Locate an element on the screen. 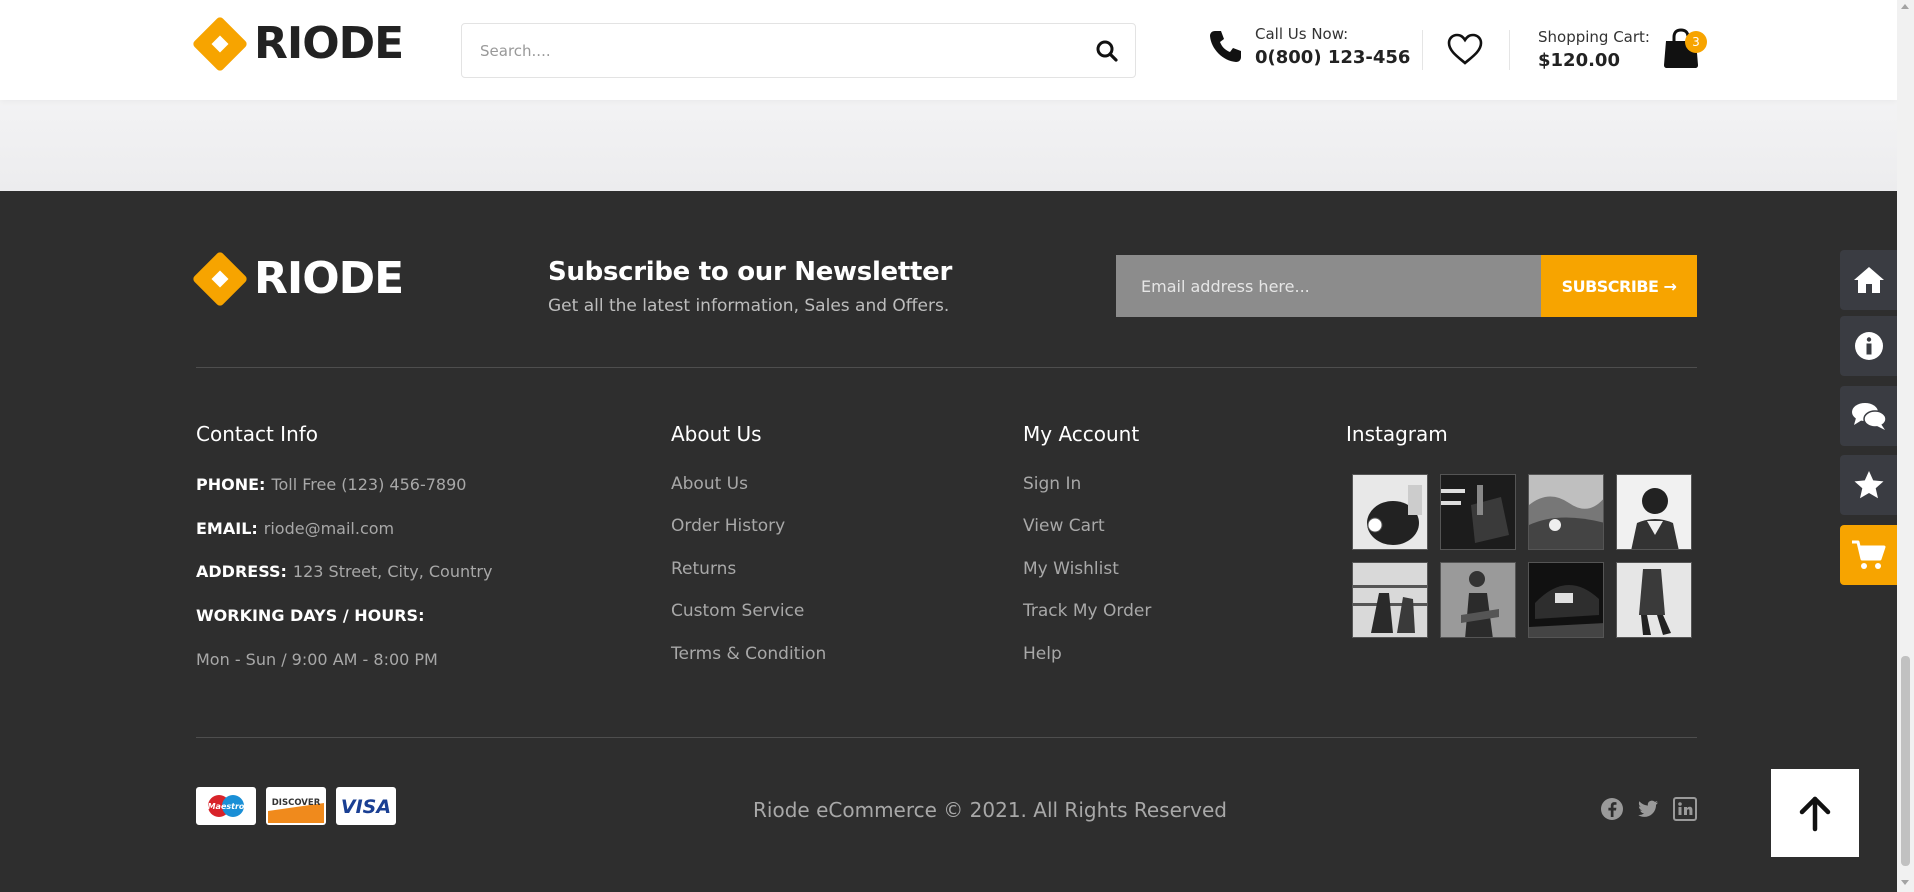 This screenshot has width=1914, height=892. wishlist-button is located at coordinates (1465, 49).